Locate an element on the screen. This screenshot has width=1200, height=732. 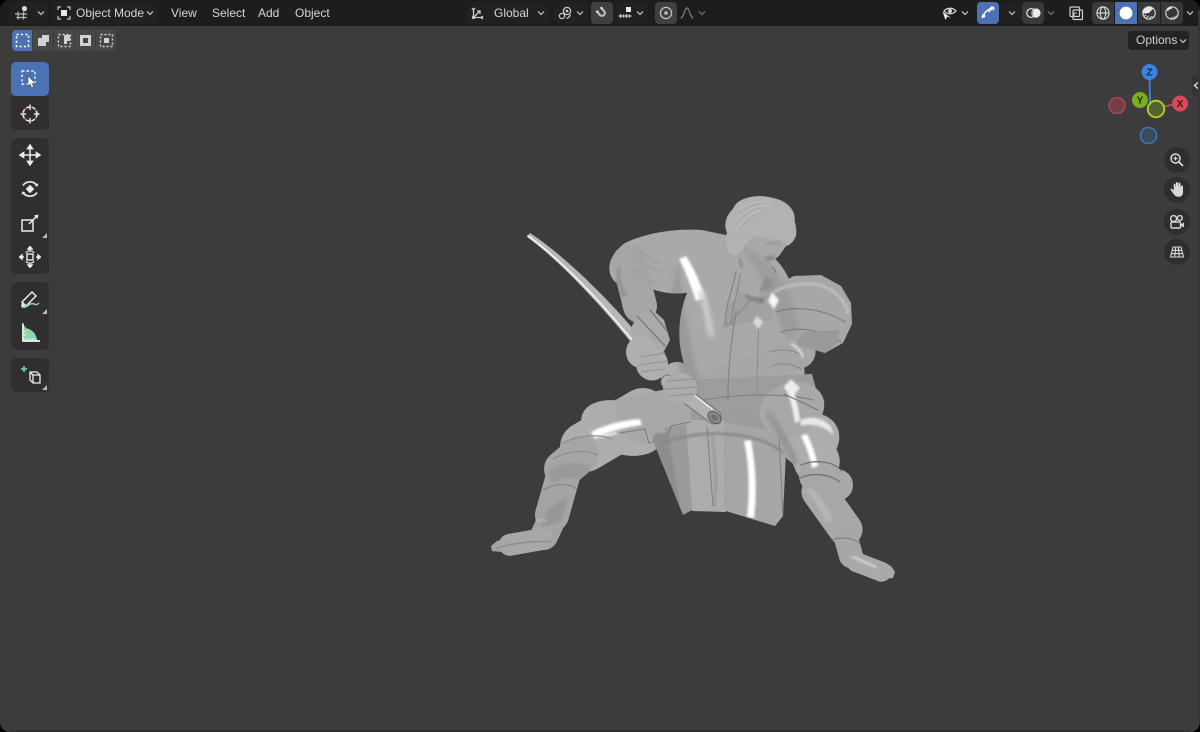
svg-text: Y is located at coordinates (1140, 101).